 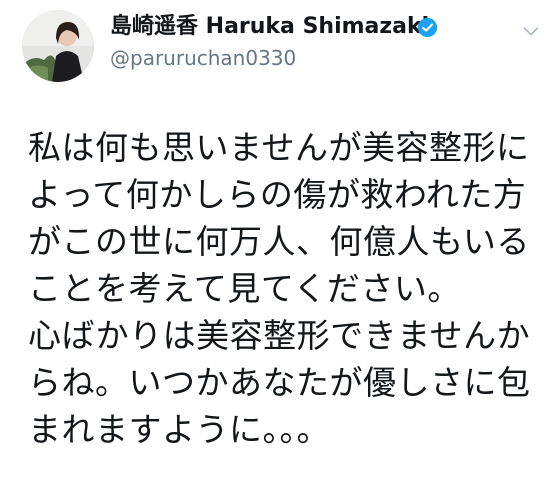 I want to click on avatar, so click(x=58, y=46).